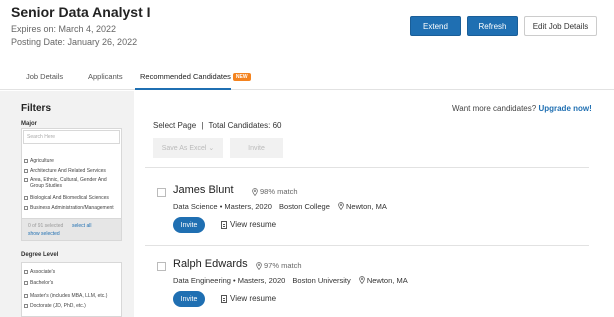 The height and width of the screenshot is (317, 614). What do you see at coordinates (241, 77) in the screenshot?
I see `new-badge: NEW` at bounding box center [241, 77].